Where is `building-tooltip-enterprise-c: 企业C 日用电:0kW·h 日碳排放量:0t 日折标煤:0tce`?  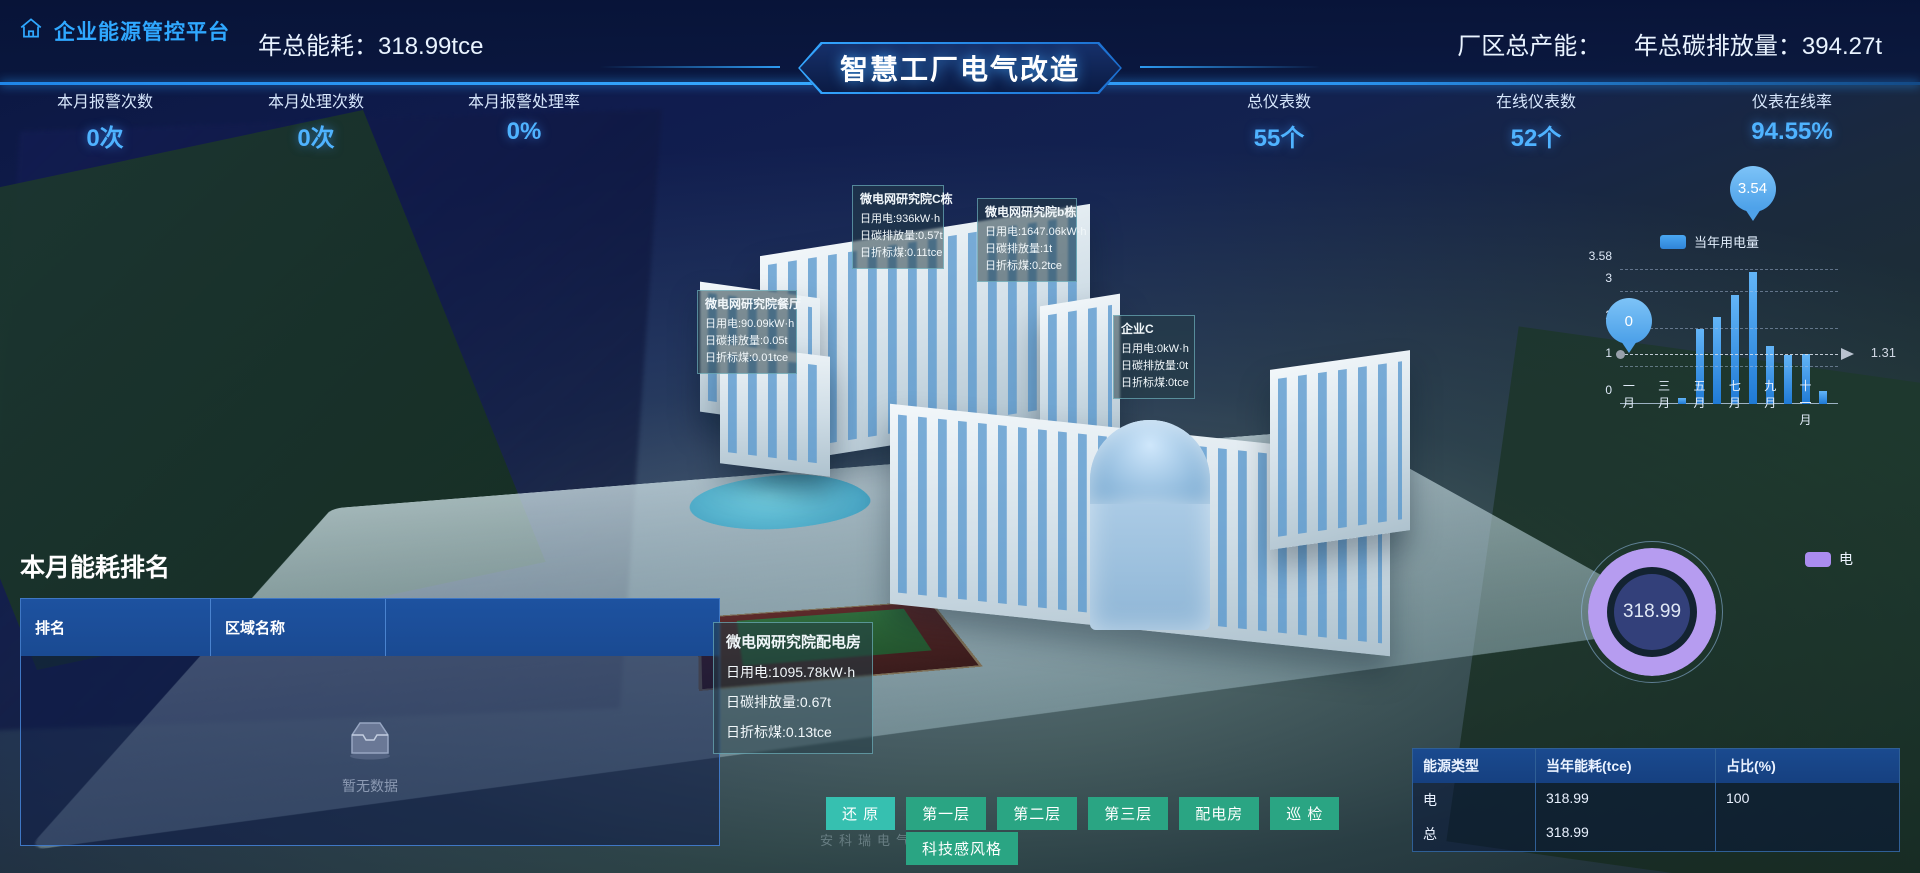
building-tooltip-enterprise-c: 企业C 日用电:0kW·h 日碳排放量:0t 日折标煤:0tce is located at coordinates (1154, 357).